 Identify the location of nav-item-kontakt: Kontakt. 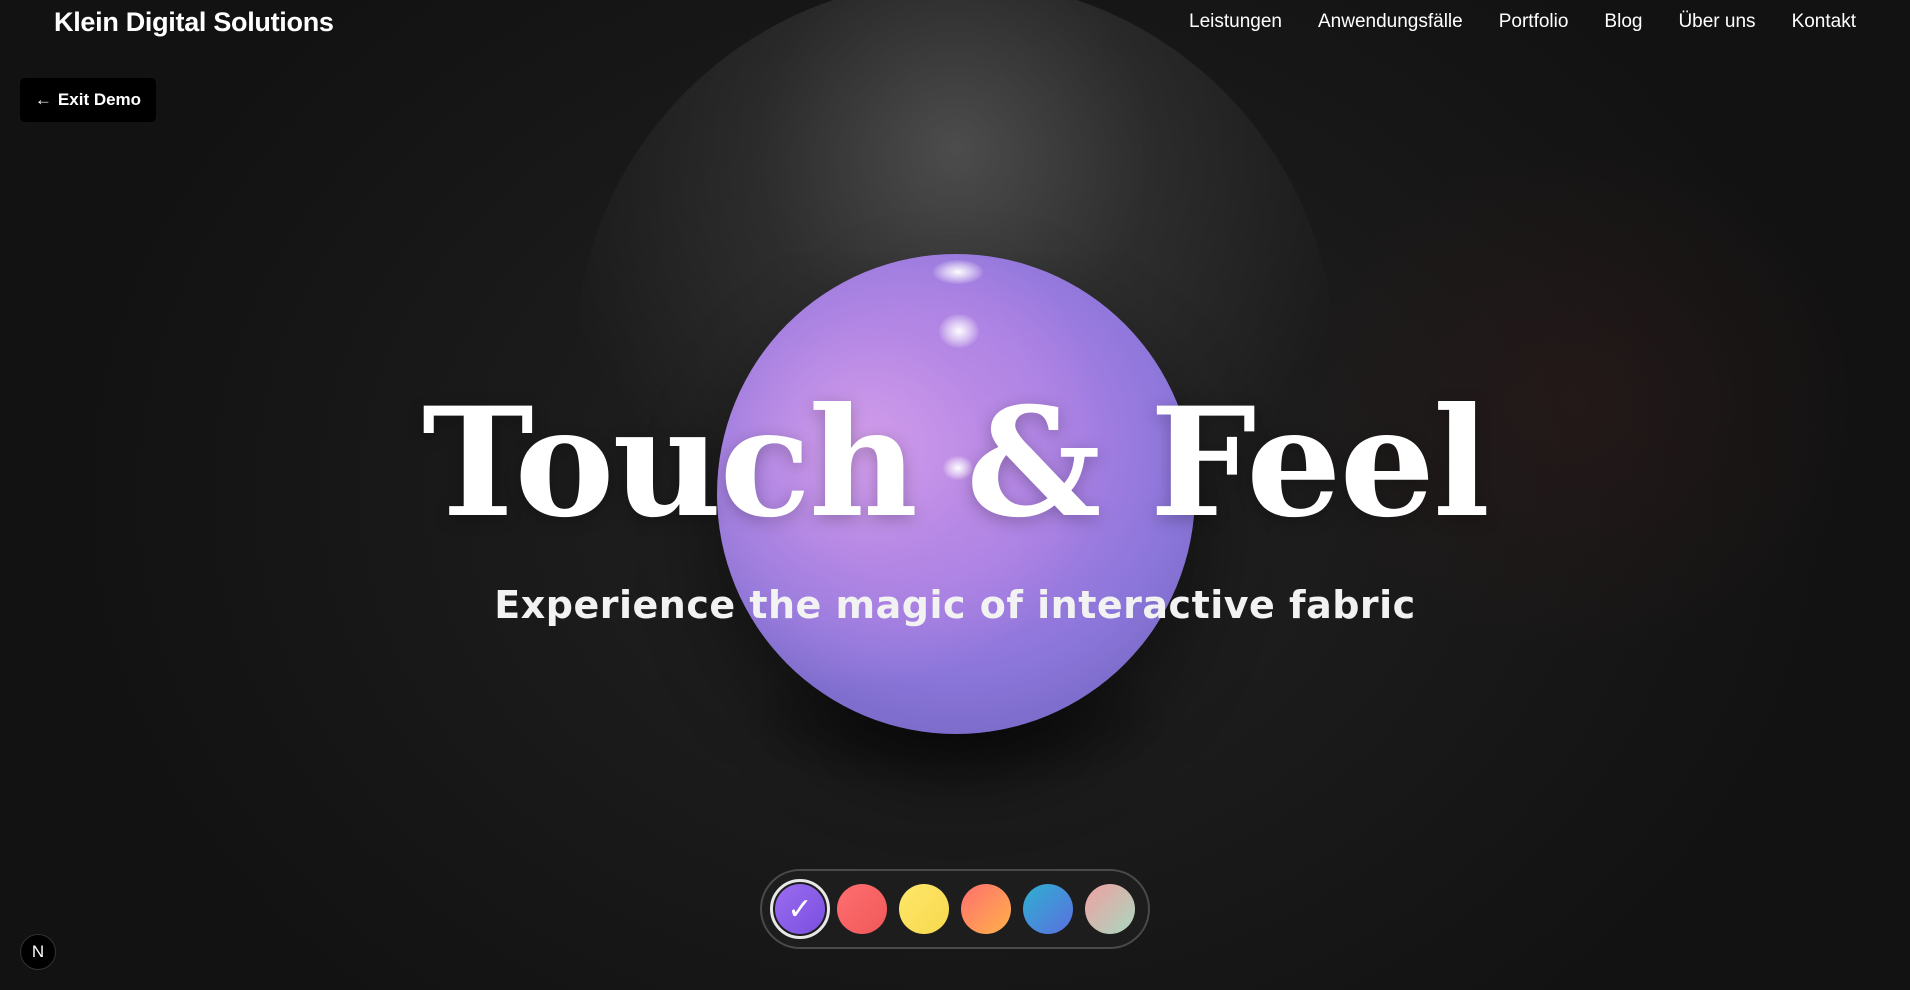
(1824, 22).